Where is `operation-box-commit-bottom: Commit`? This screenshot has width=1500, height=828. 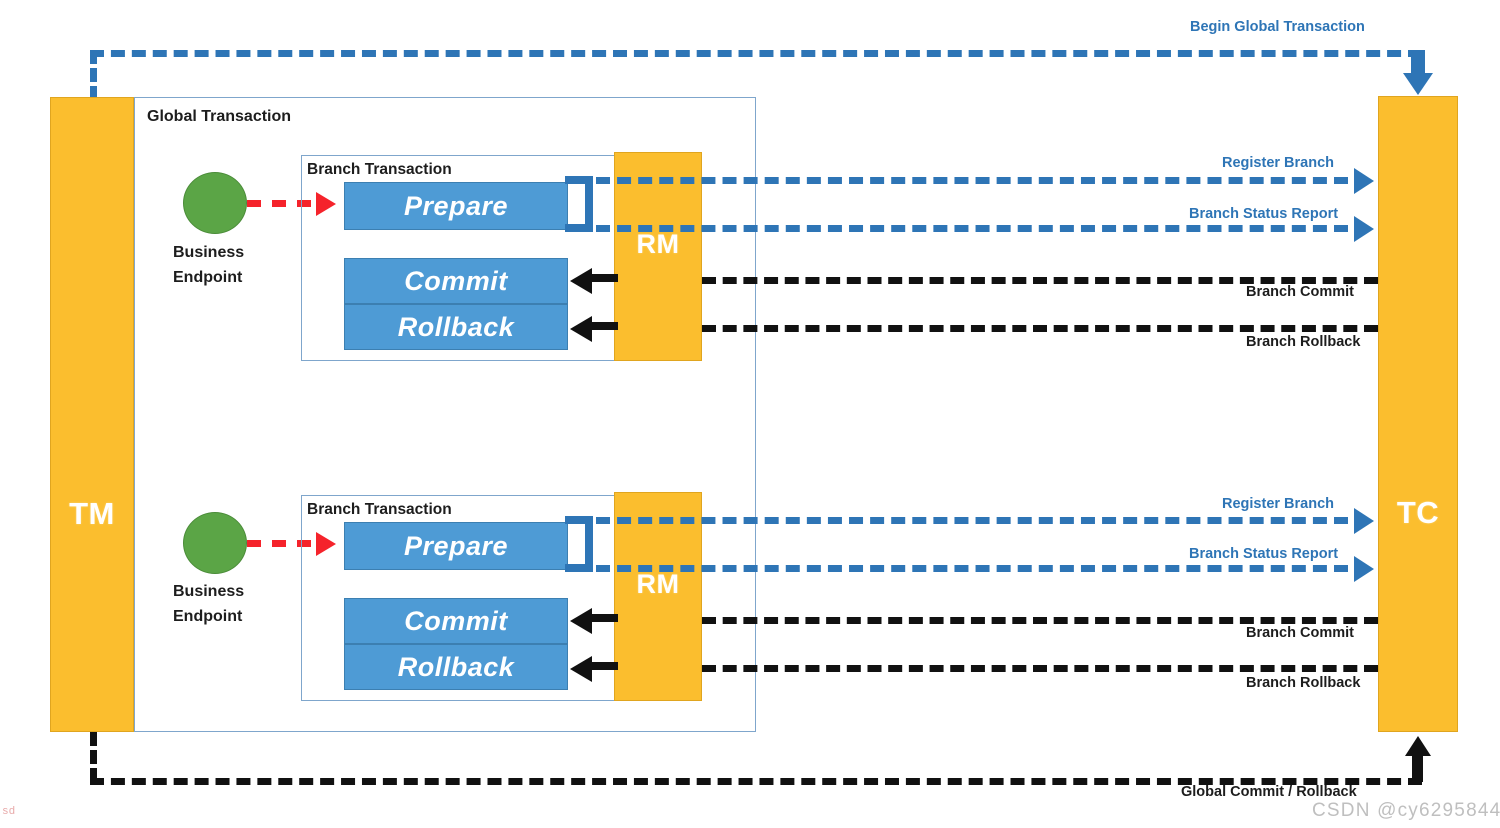
operation-box-commit-bottom: Commit is located at coordinates (456, 621).